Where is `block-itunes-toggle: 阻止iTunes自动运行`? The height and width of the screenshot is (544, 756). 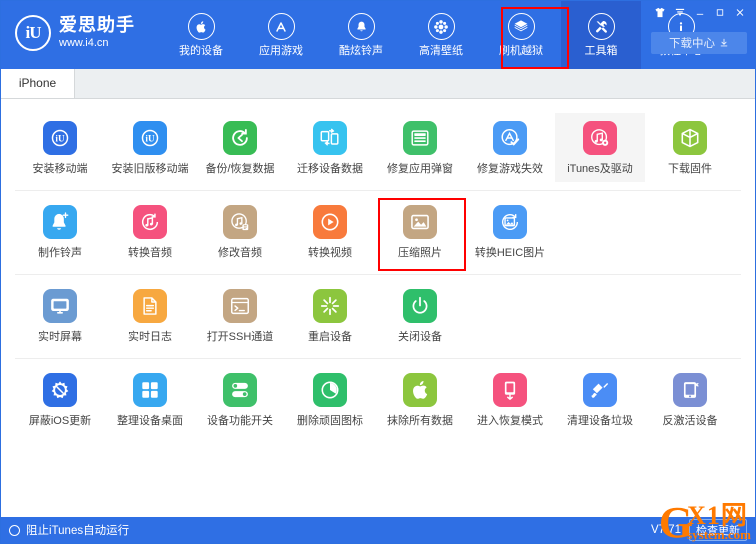
block-itunes-toggle: 阻止iTunes自动运行 is located at coordinates (69, 530).